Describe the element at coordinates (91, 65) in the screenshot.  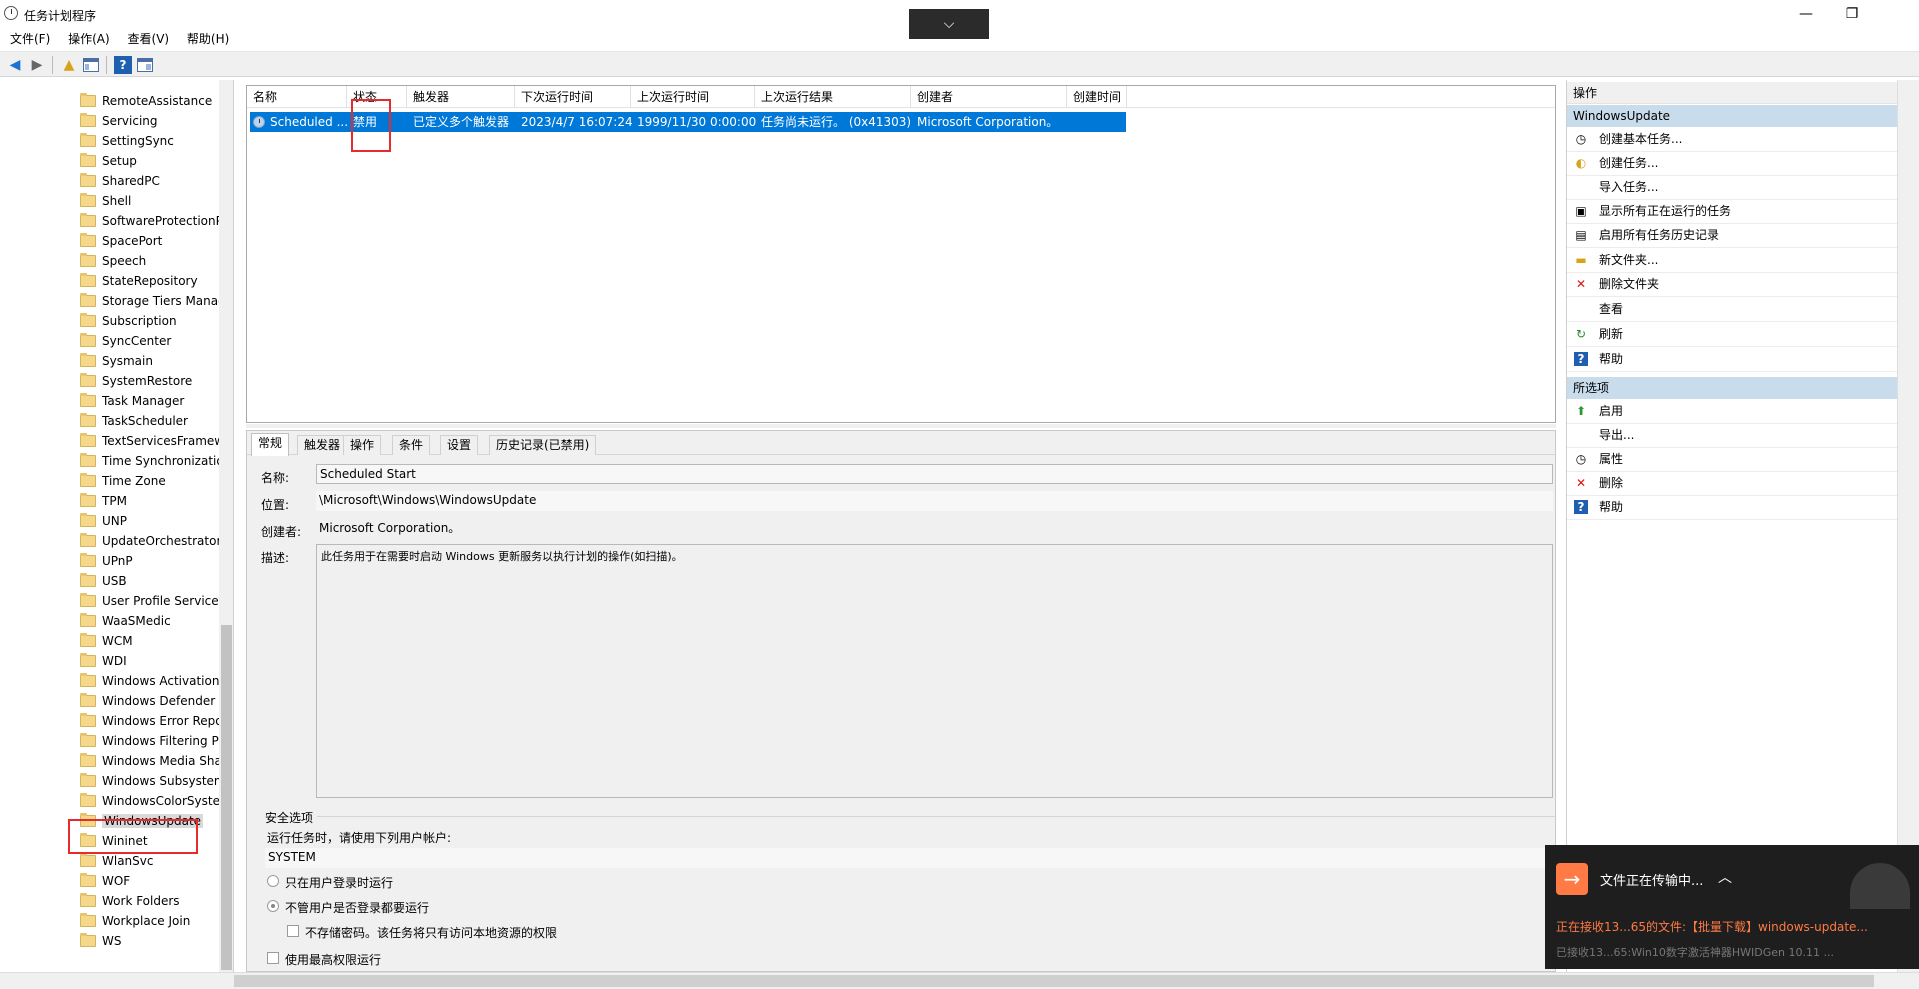
I see `console-tree-icon` at that location.